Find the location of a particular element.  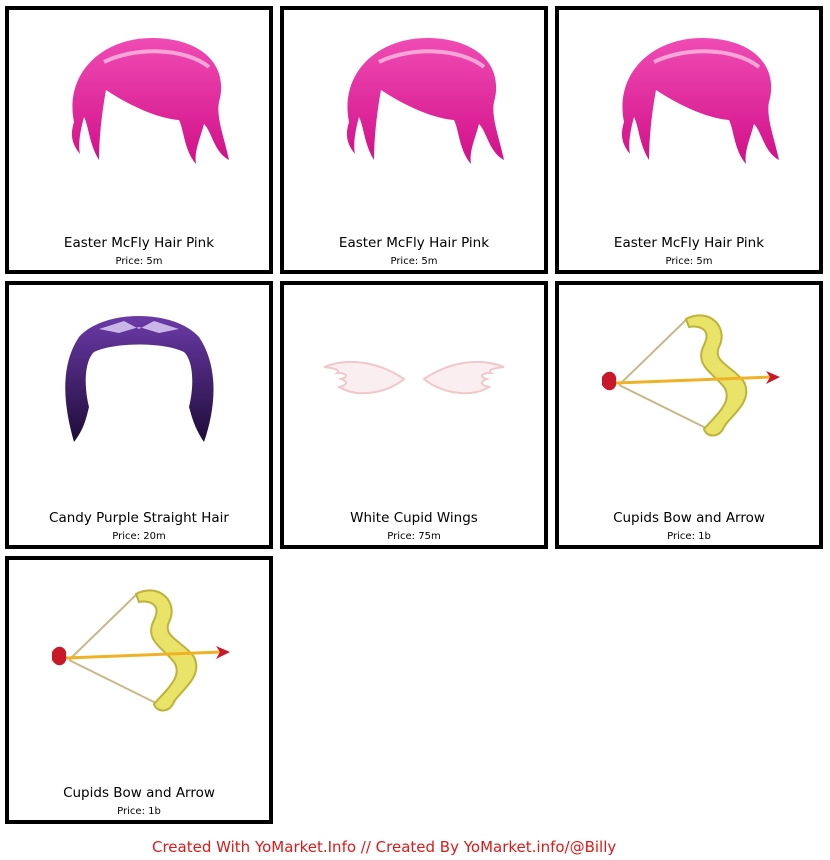

item-name: Candy Purple Straight Hair is located at coordinates (139, 518).